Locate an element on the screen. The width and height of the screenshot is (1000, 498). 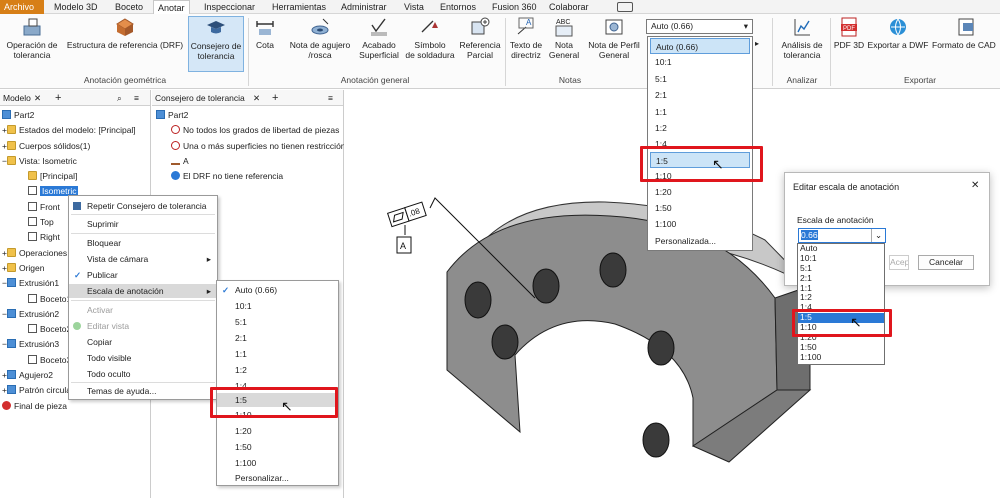
scale-option: 1:2 is located at coordinates (700, 128).